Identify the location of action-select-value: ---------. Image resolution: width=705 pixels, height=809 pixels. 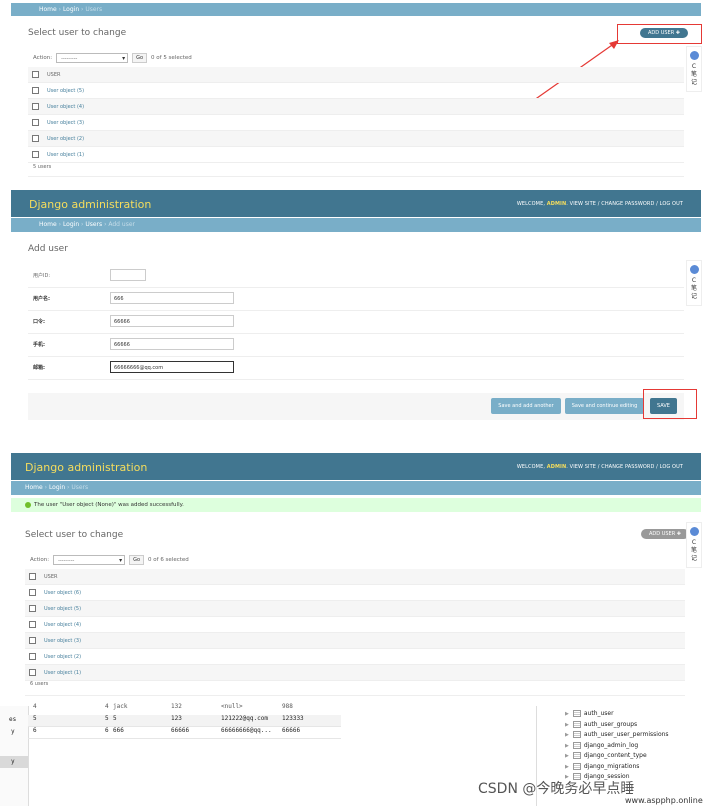
(66, 561).